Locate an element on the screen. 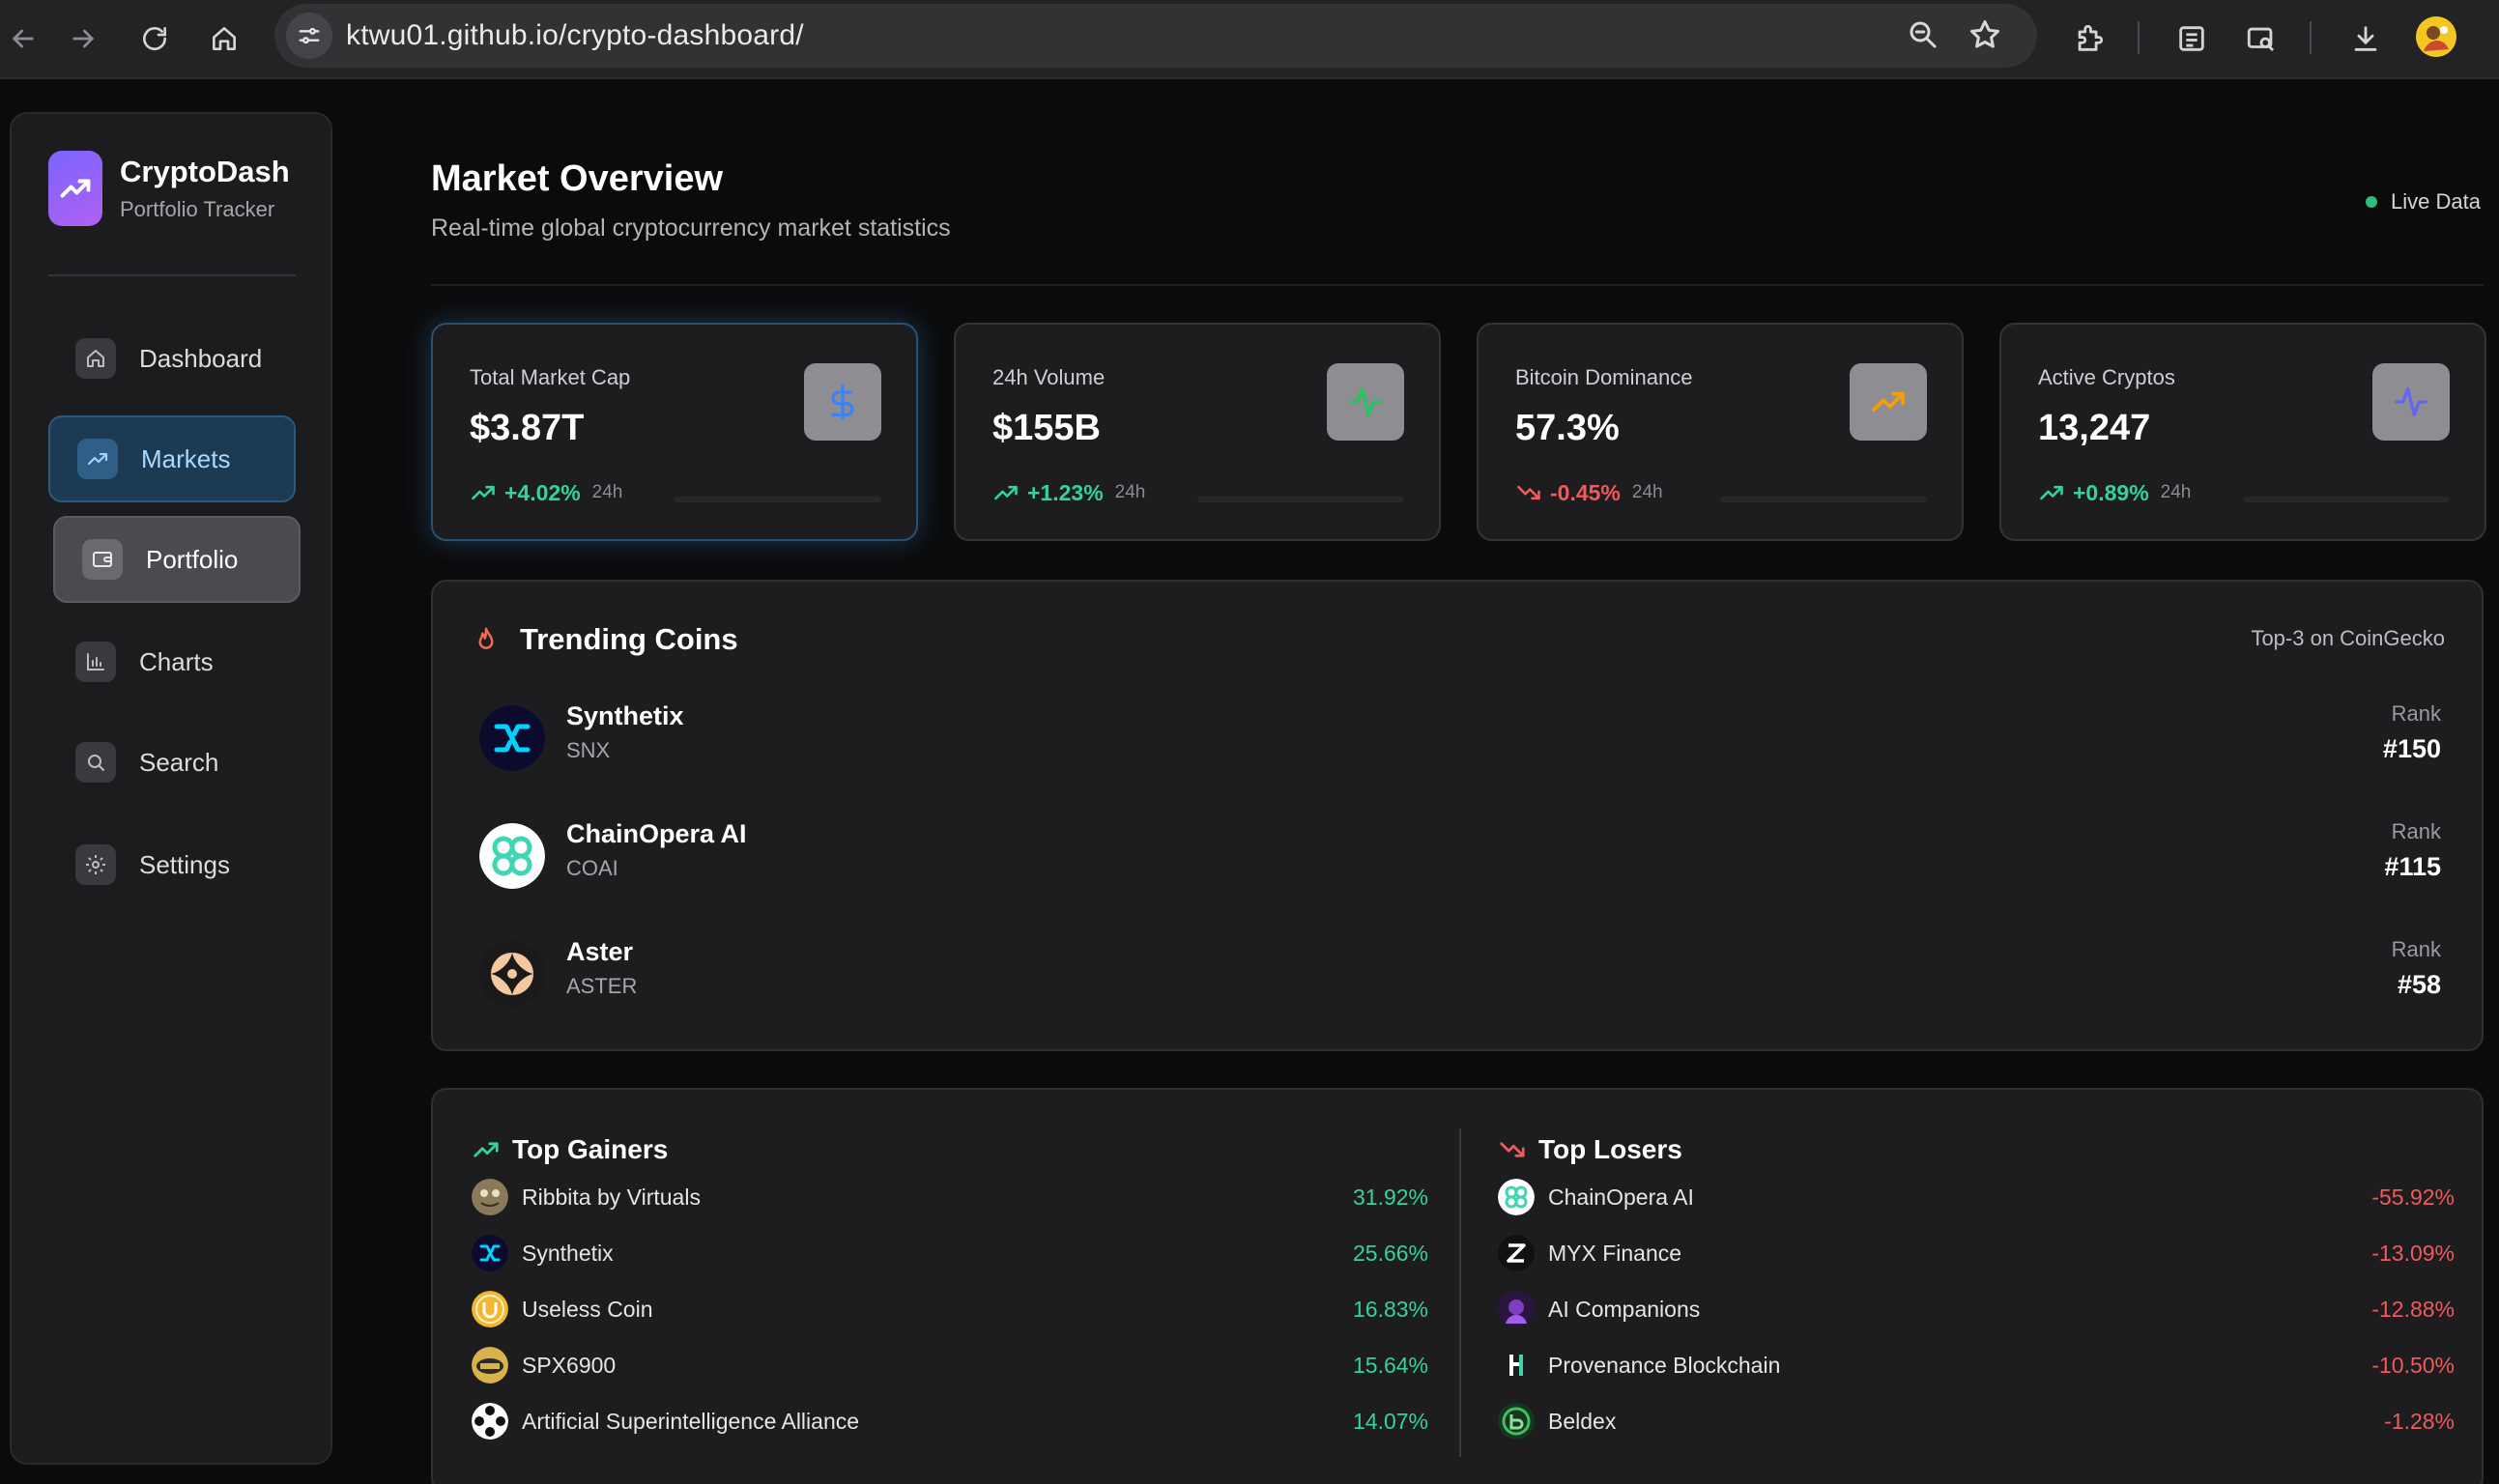 The width and height of the screenshot is (2499, 1484). stat-value: 57.3% is located at coordinates (1567, 428).